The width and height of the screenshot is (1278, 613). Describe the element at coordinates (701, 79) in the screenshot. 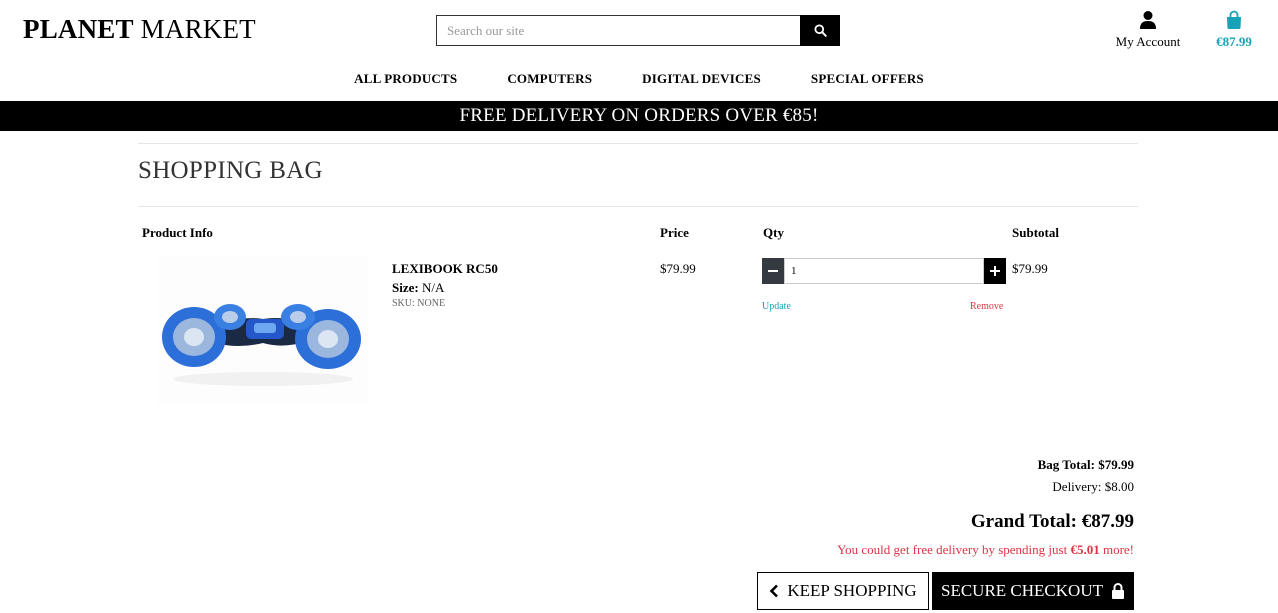

I see `nav-digital-devices: DIGITAL DEVICES` at that location.